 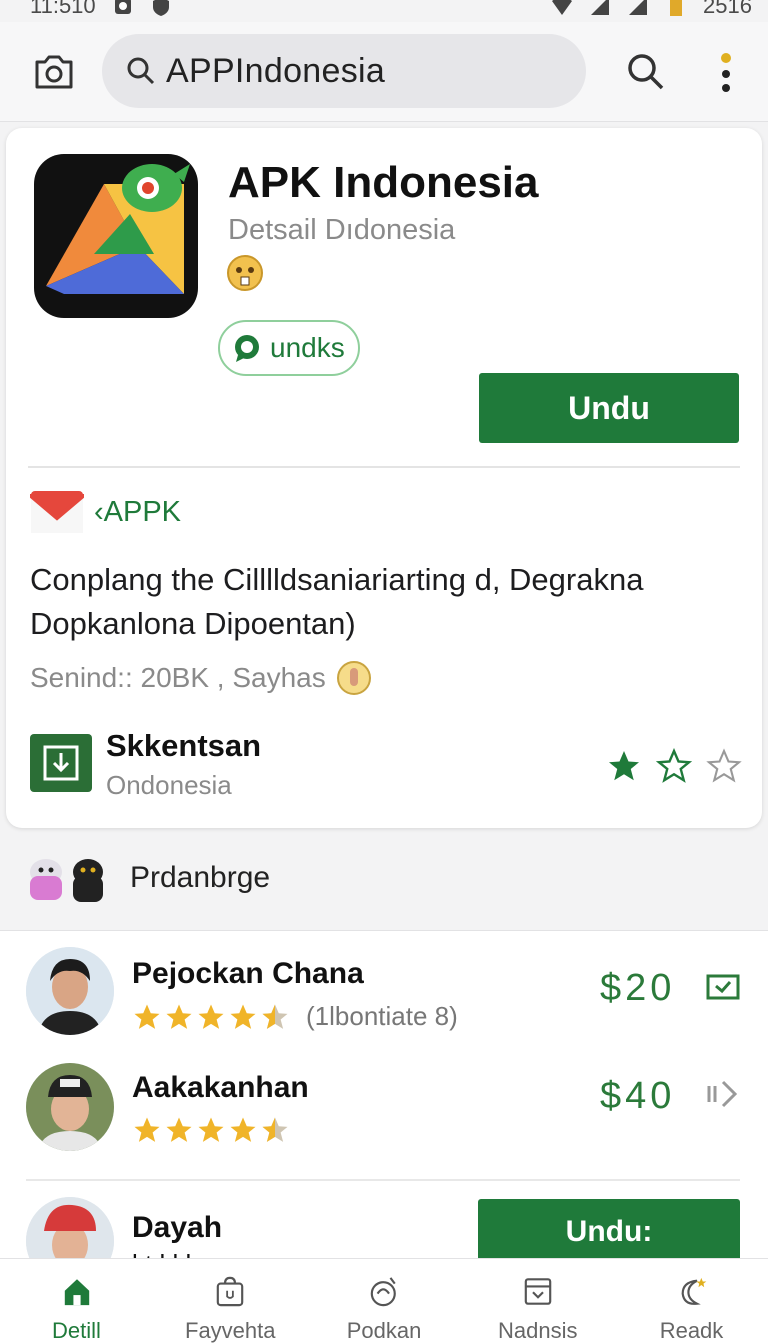 What do you see at coordinates (538, 1291) in the screenshot?
I see `inbox-icon` at bounding box center [538, 1291].